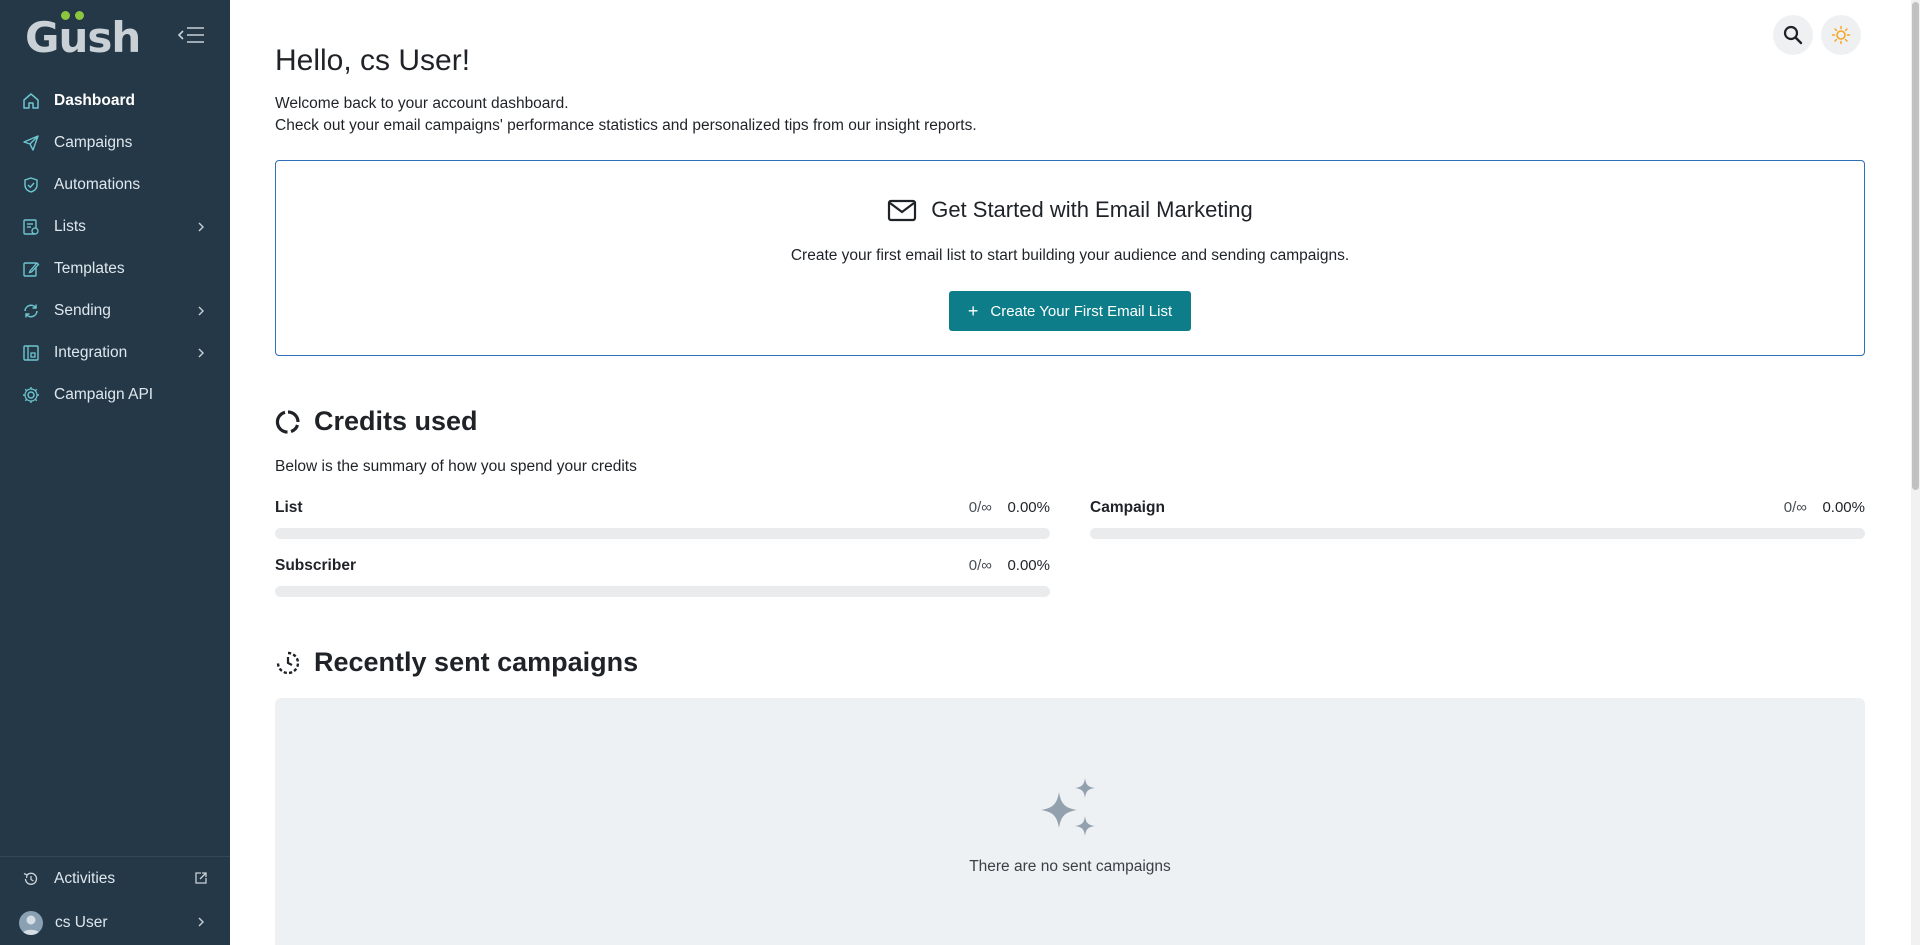 The height and width of the screenshot is (945, 1920). What do you see at coordinates (422, 103) in the screenshot?
I see `welcome-line: Welcome back to your account dashboard.` at bounding box center [422, 103].